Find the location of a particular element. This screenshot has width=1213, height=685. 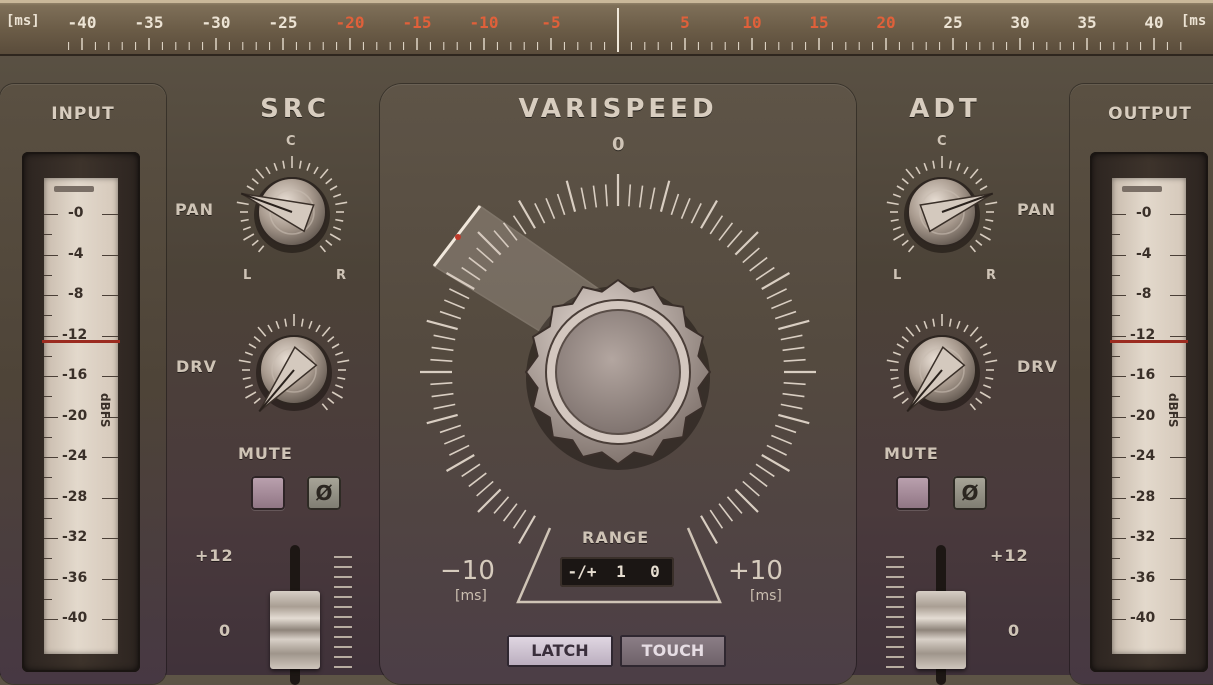

src-mute-label: MUTE is located at coordinates (265, 453).